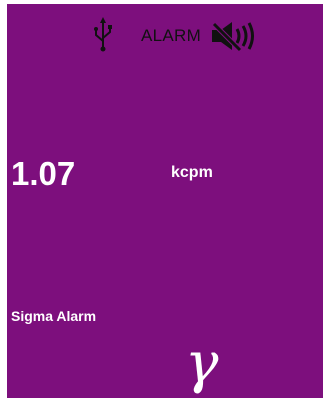 The image size is (327, 402). I want to click on gamma-radiation-symbol: γ, so click(202, 363).